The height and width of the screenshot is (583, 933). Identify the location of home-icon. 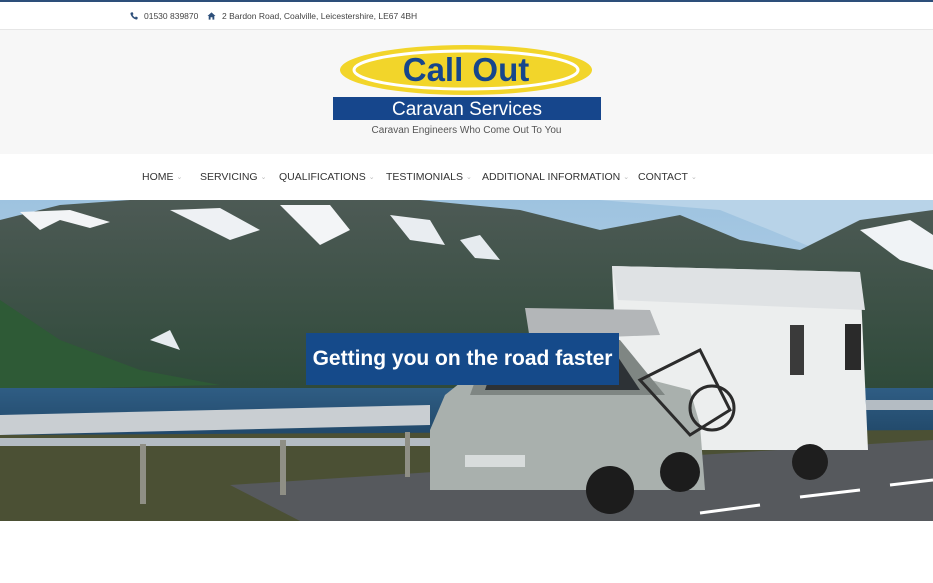
(211, 16).